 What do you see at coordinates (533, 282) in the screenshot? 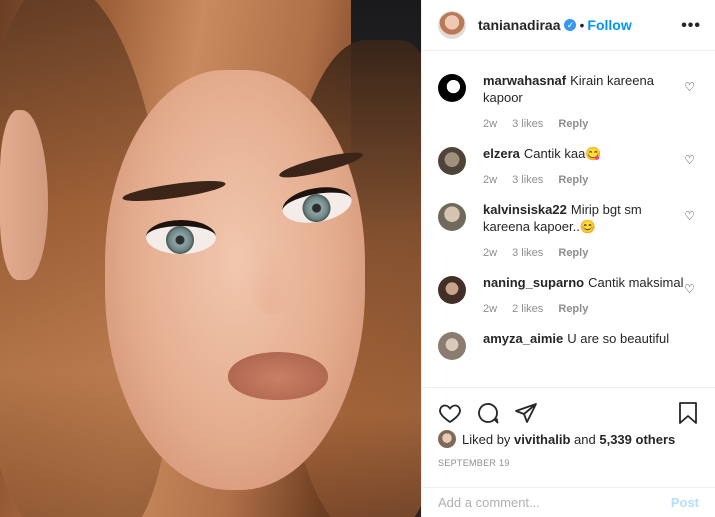
I see `comment-username: naning_suparno` at bounding box center [533, 282].